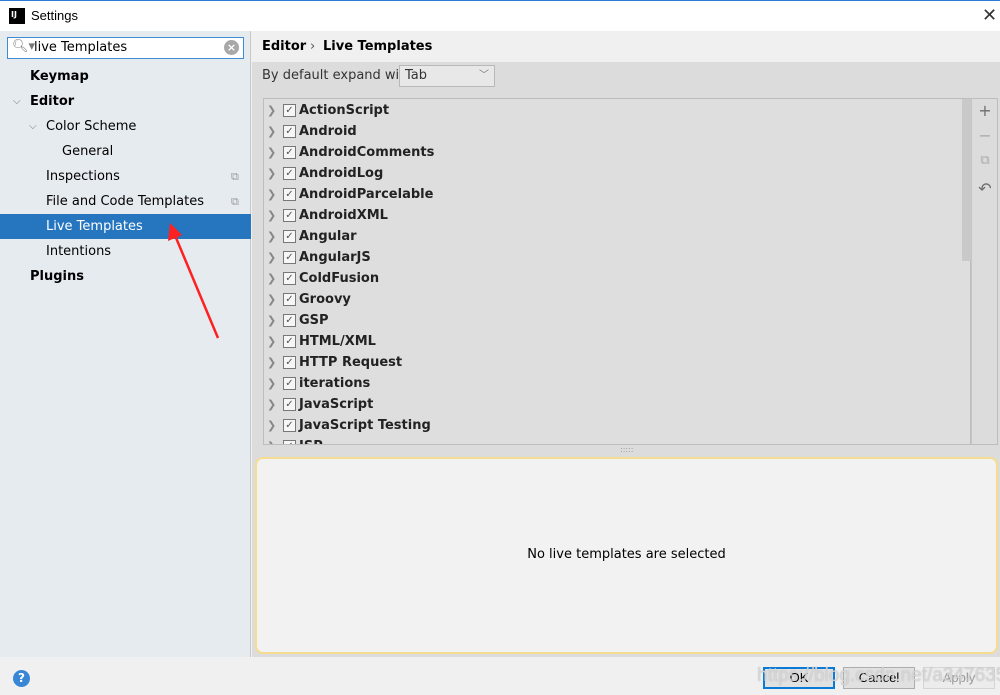  Describe the element at coordinates (328, 131) in the screenshot. I see `group-name: Android` at that location.